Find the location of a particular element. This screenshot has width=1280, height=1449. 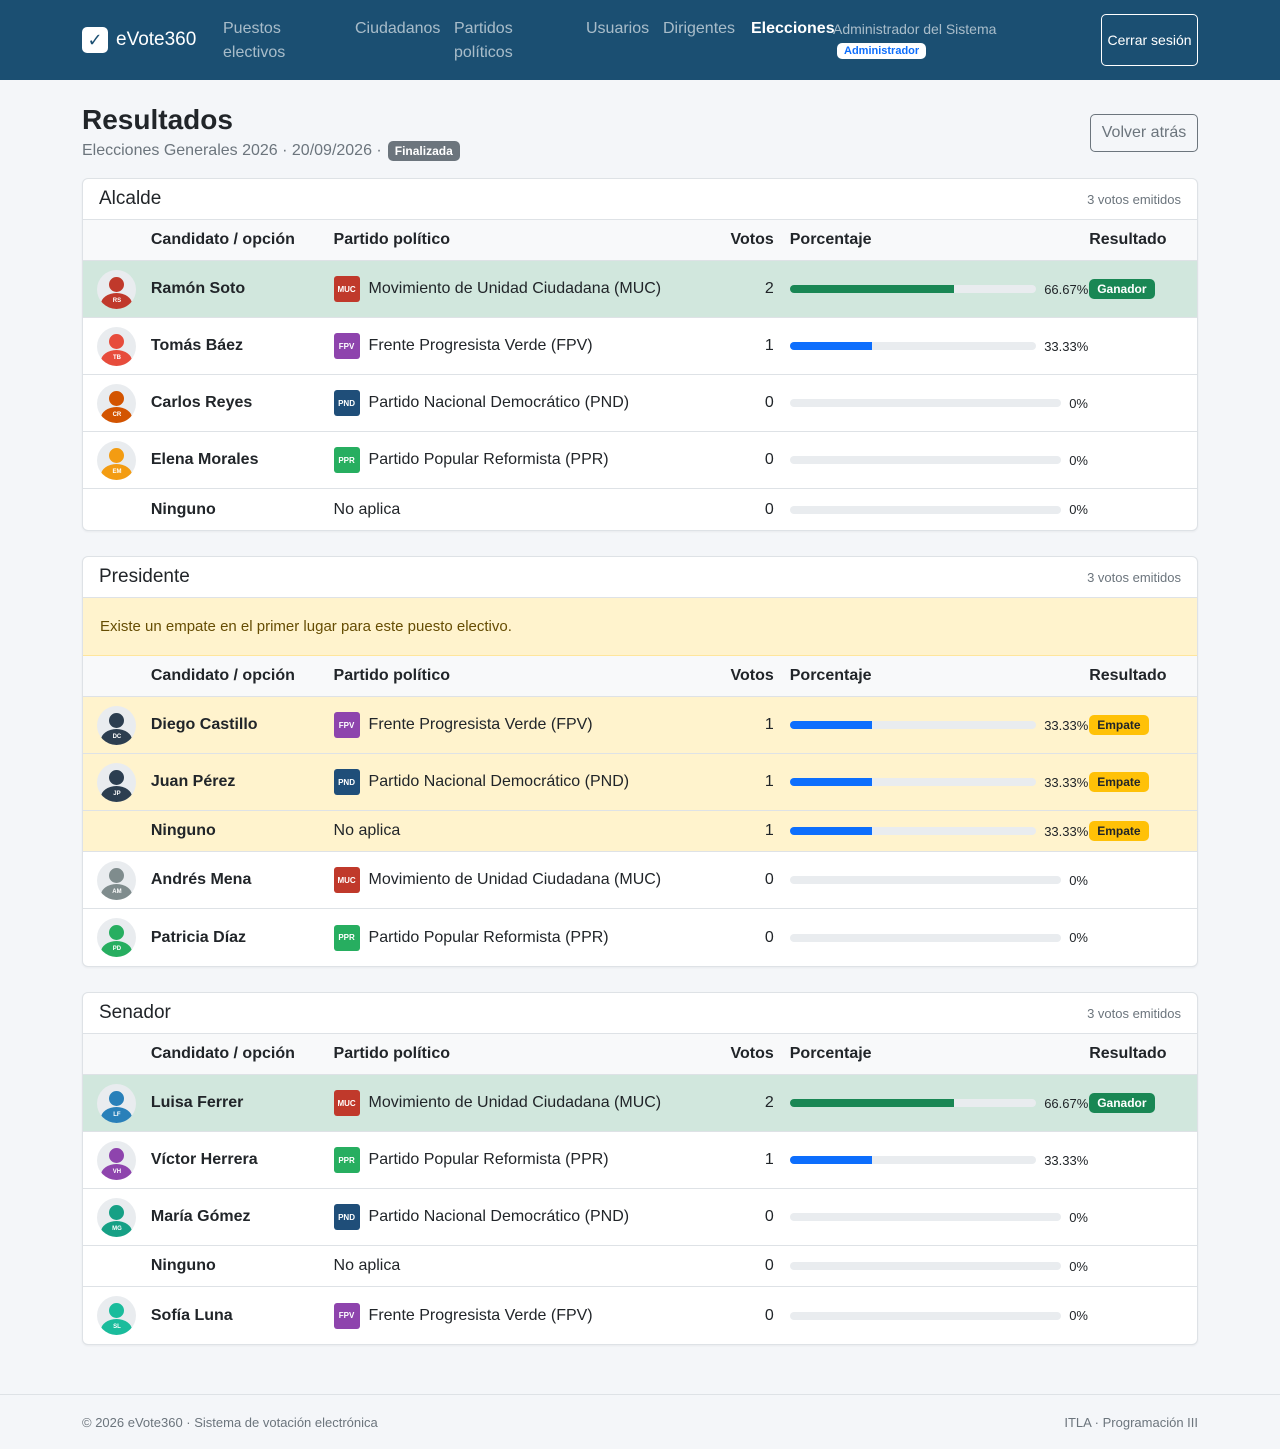

party-name: Partido Nacional Democrático (PND) is located at coordinates (499, 402).